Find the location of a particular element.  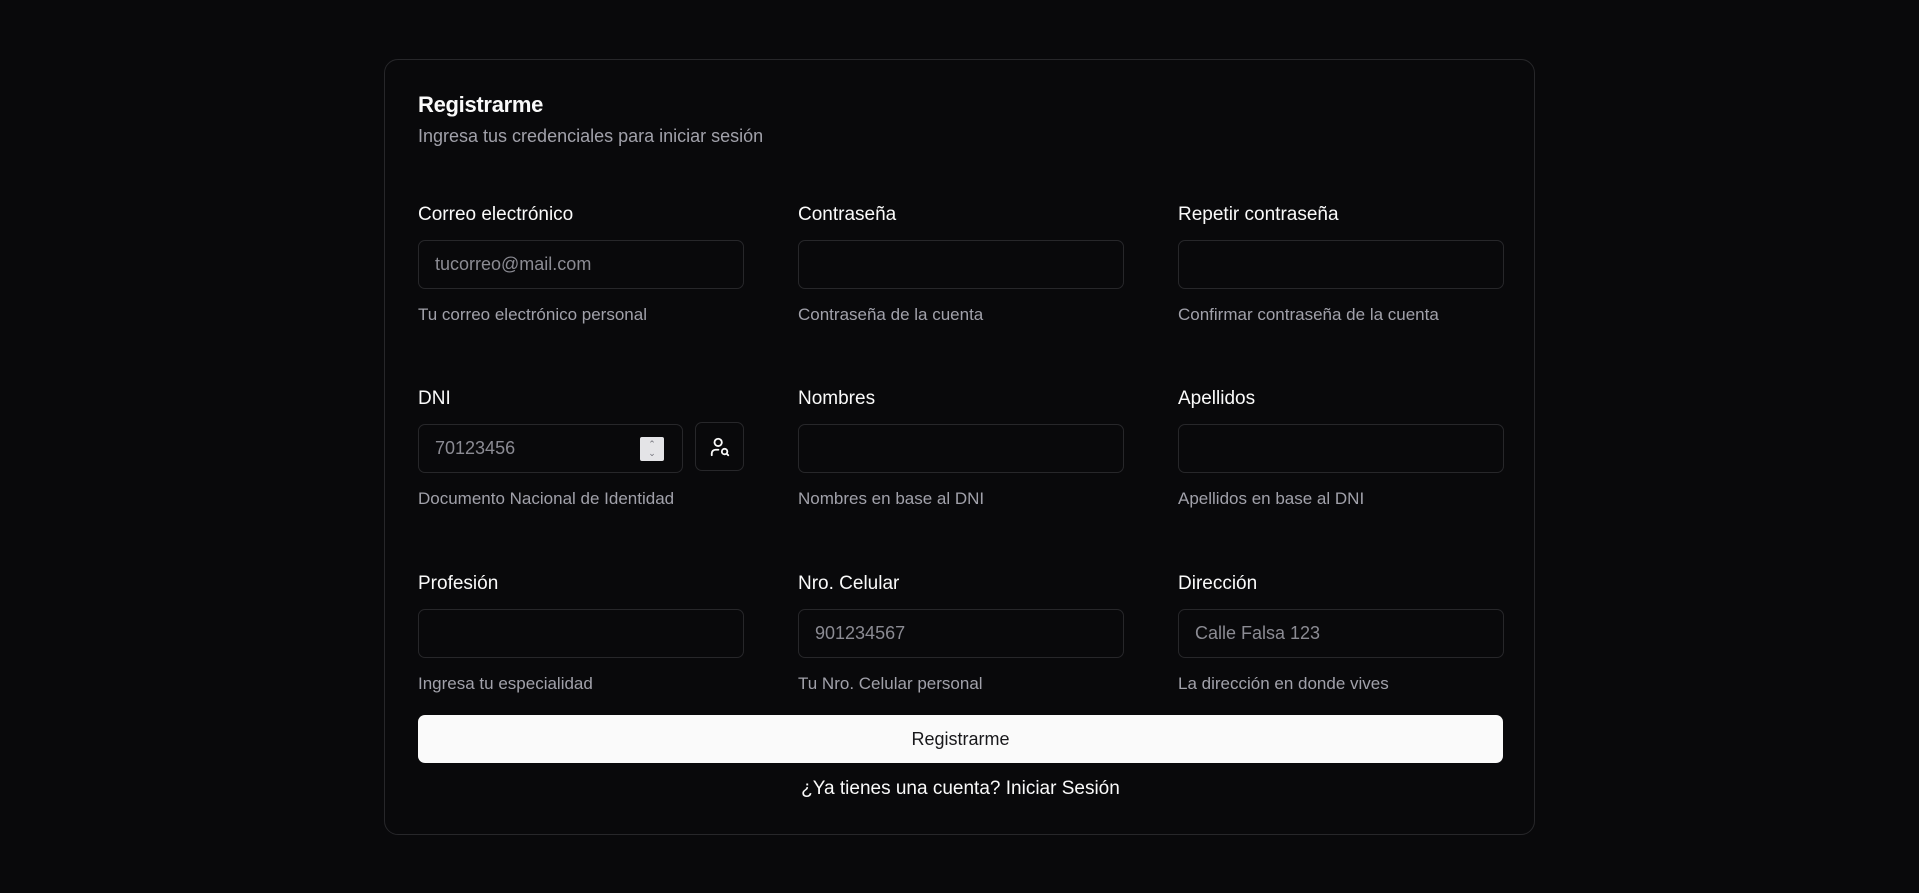

dni-label: DNI is located at coordinates (434, 398).